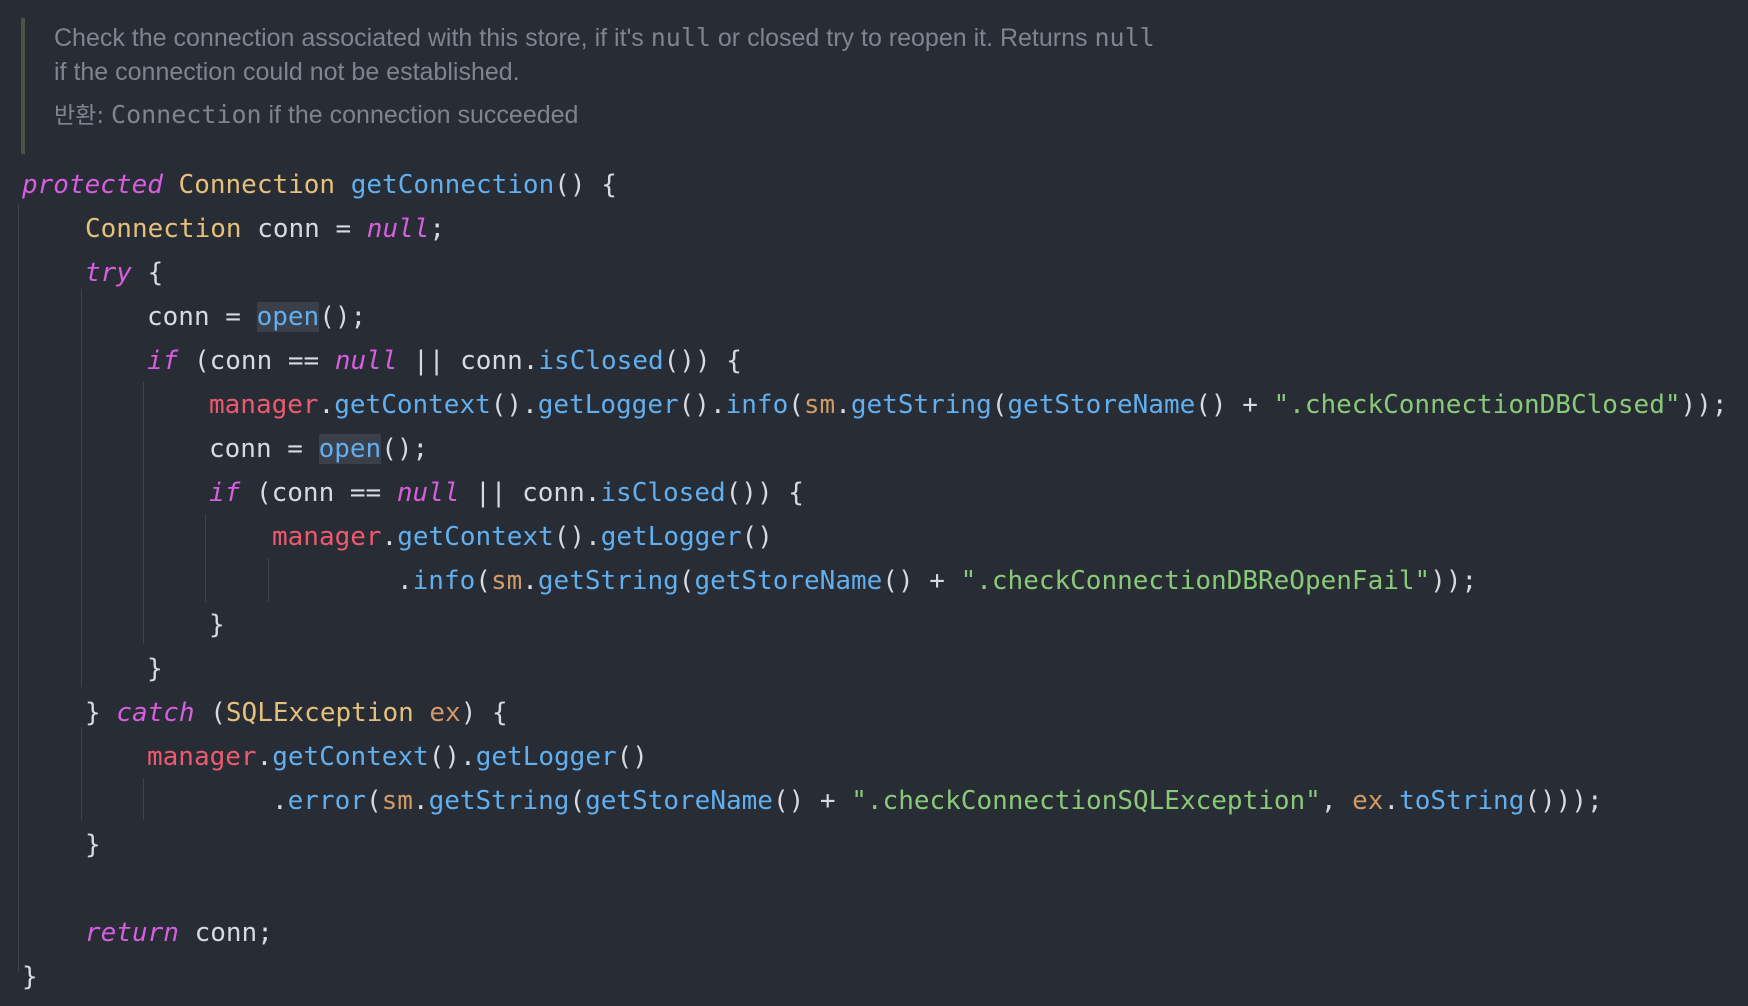  Describe the element at coordinates (101, 713) in the screenshot. I see `punctuation: }` at that location.